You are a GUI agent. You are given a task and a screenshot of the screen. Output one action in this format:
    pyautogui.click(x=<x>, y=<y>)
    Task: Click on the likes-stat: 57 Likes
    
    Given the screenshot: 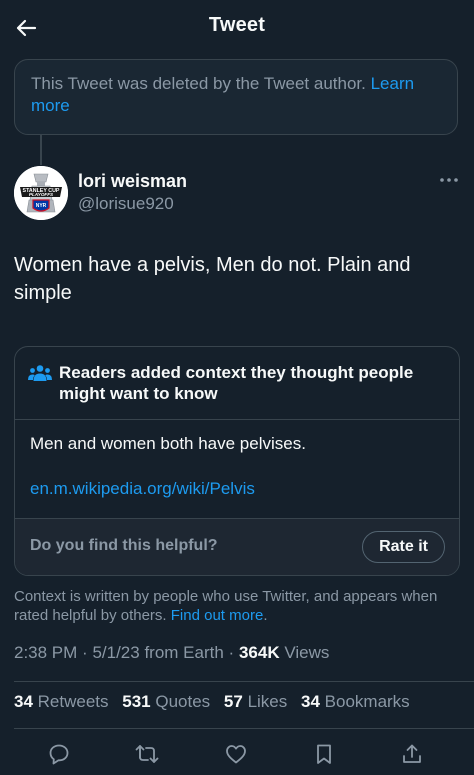 What is the action you would take?
    pyautogui.click(x=255, y=701)
    